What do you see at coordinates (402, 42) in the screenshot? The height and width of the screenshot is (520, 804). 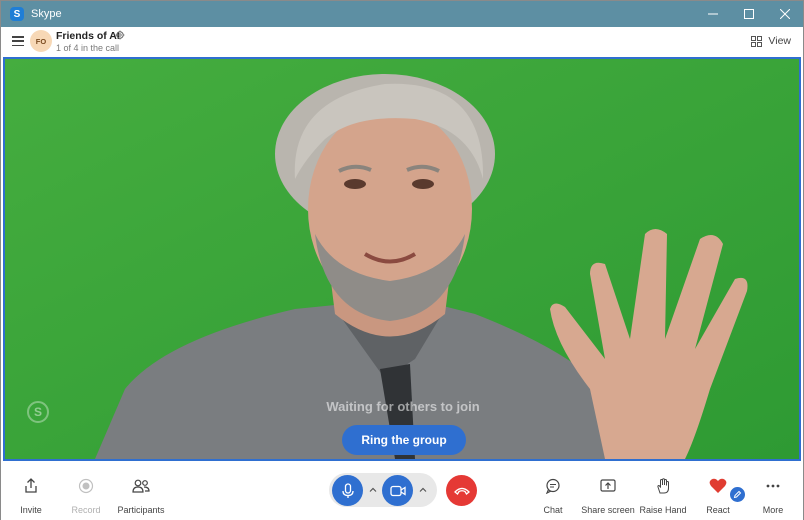 I see `call-header: FO Friends of AI 1 of 4 in the call View` at bounding box center [402, 42].